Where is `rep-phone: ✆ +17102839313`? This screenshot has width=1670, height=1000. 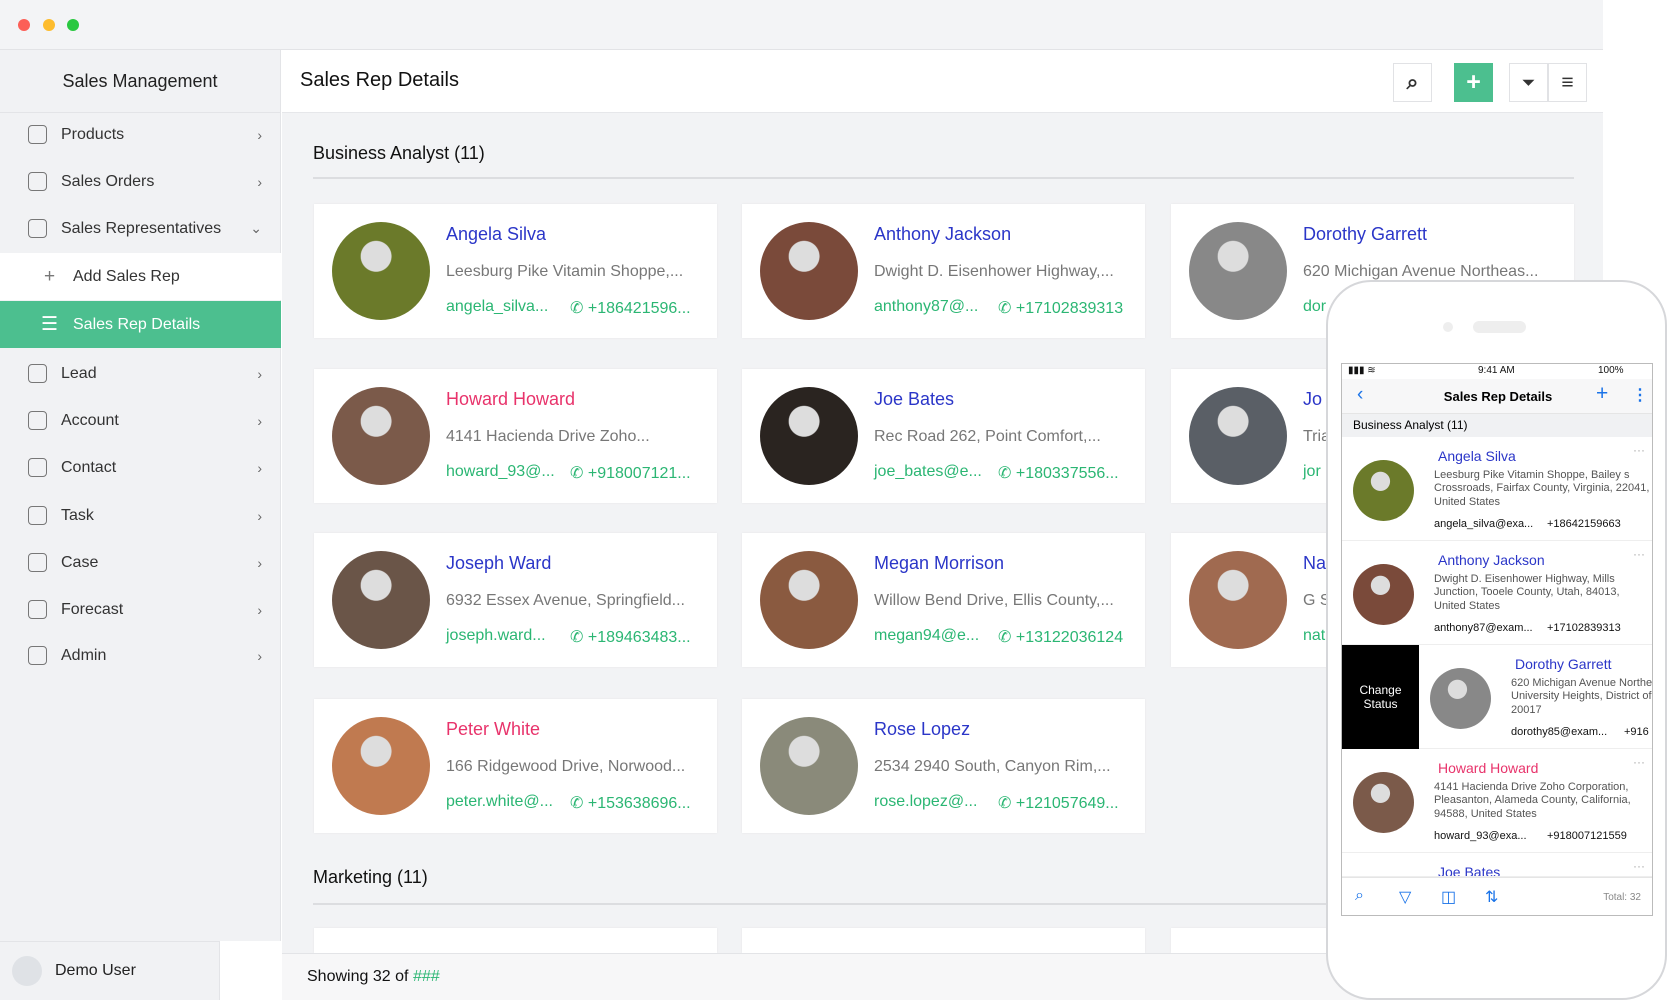 rep-phone: ✆ +17102839313 is located at coordinates (1060, 308).